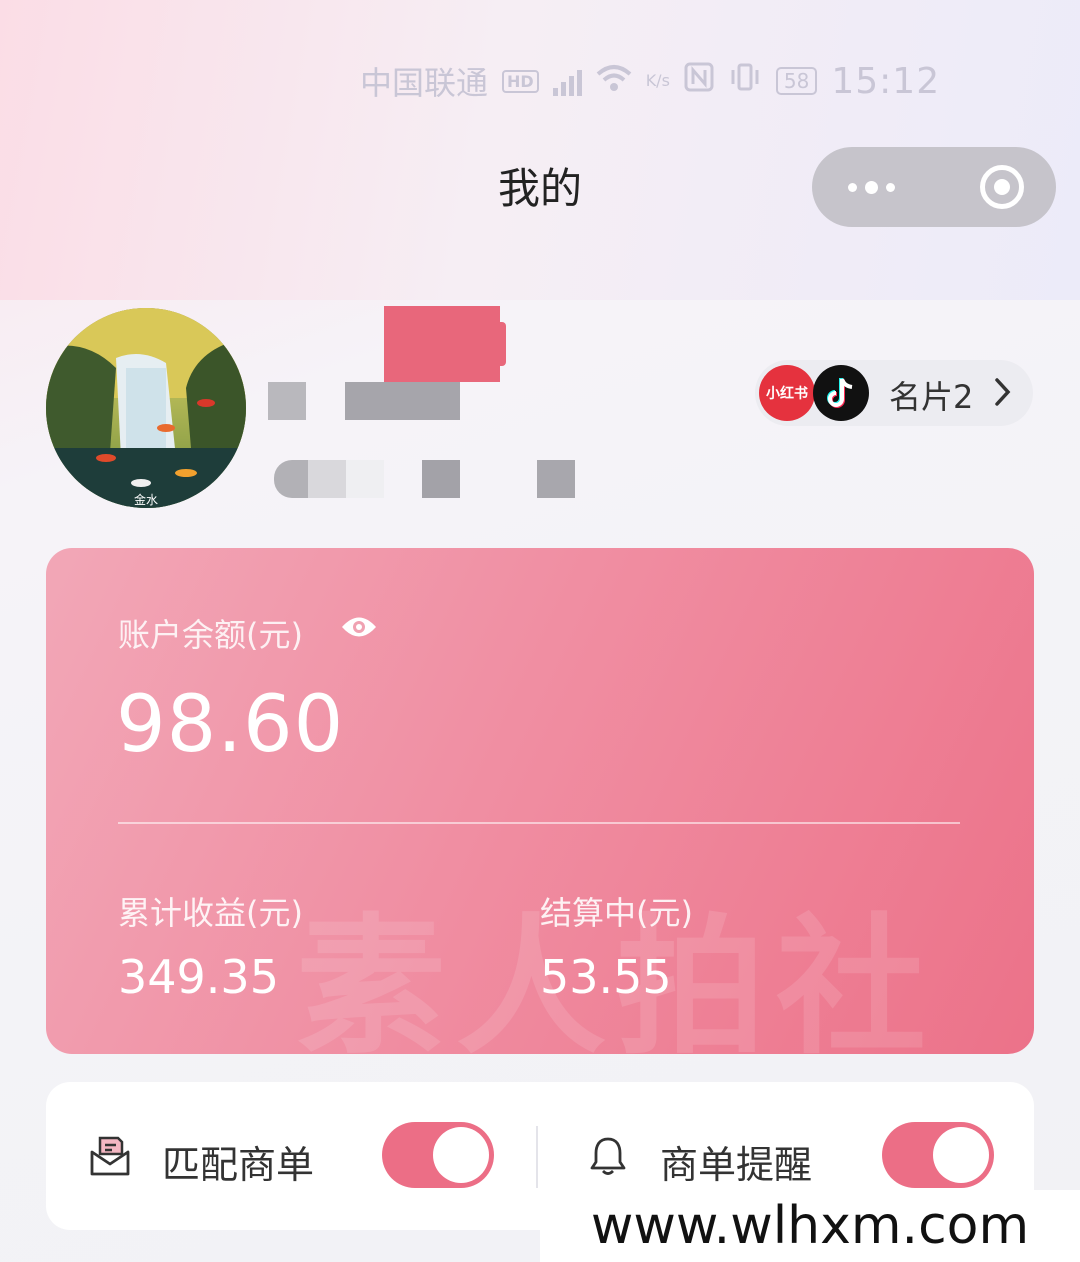 The image size is (1080, 1262). I want to click on avatar-caption: 金水, so click(146, 499).